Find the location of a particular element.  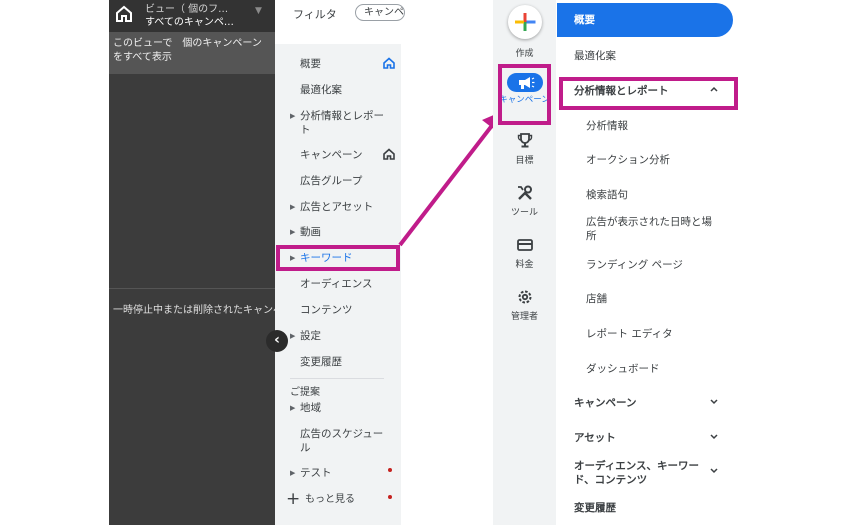

goals-label: 目標 is located at coordinates (524, 161).